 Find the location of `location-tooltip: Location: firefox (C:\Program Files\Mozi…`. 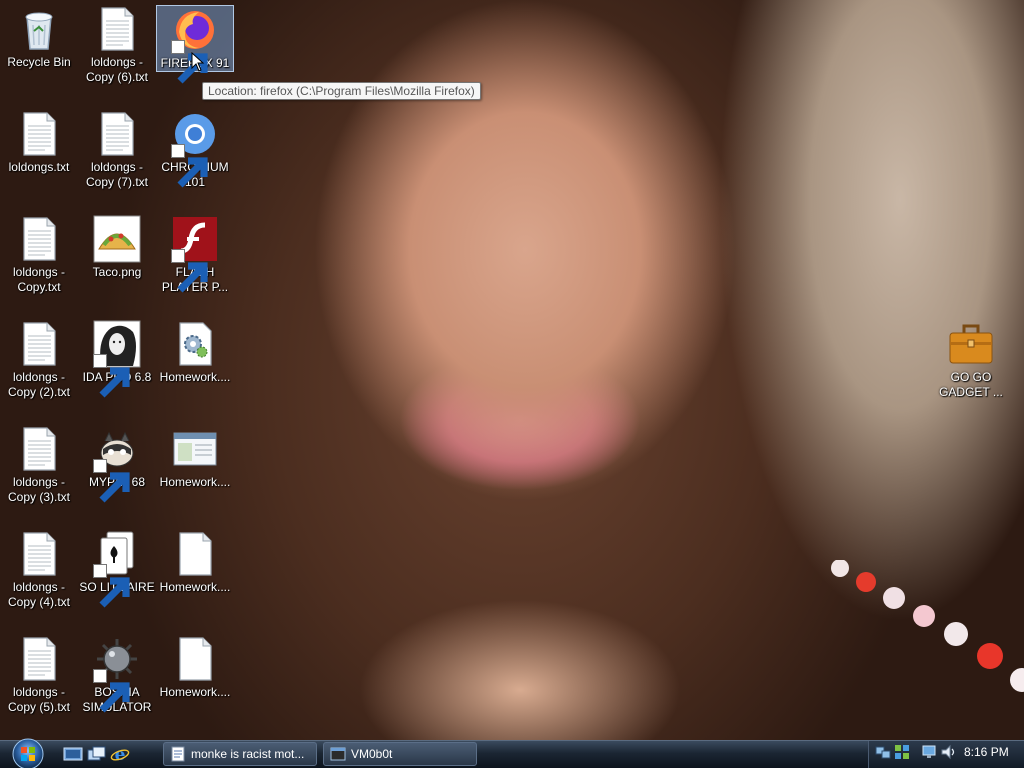

location-tooltip: Location: firefox (C:\Program Files\Mozi… is located at coordinates (341, 91).